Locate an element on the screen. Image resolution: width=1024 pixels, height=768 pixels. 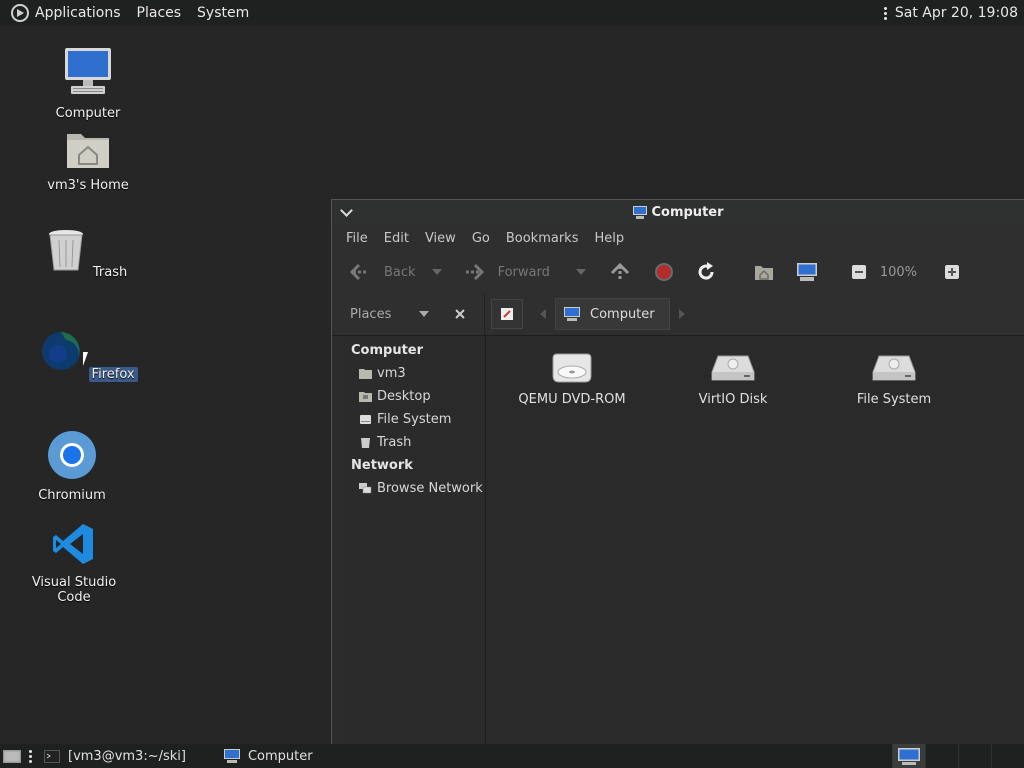
zoom-out-icon is located at coordinates (858, 272).